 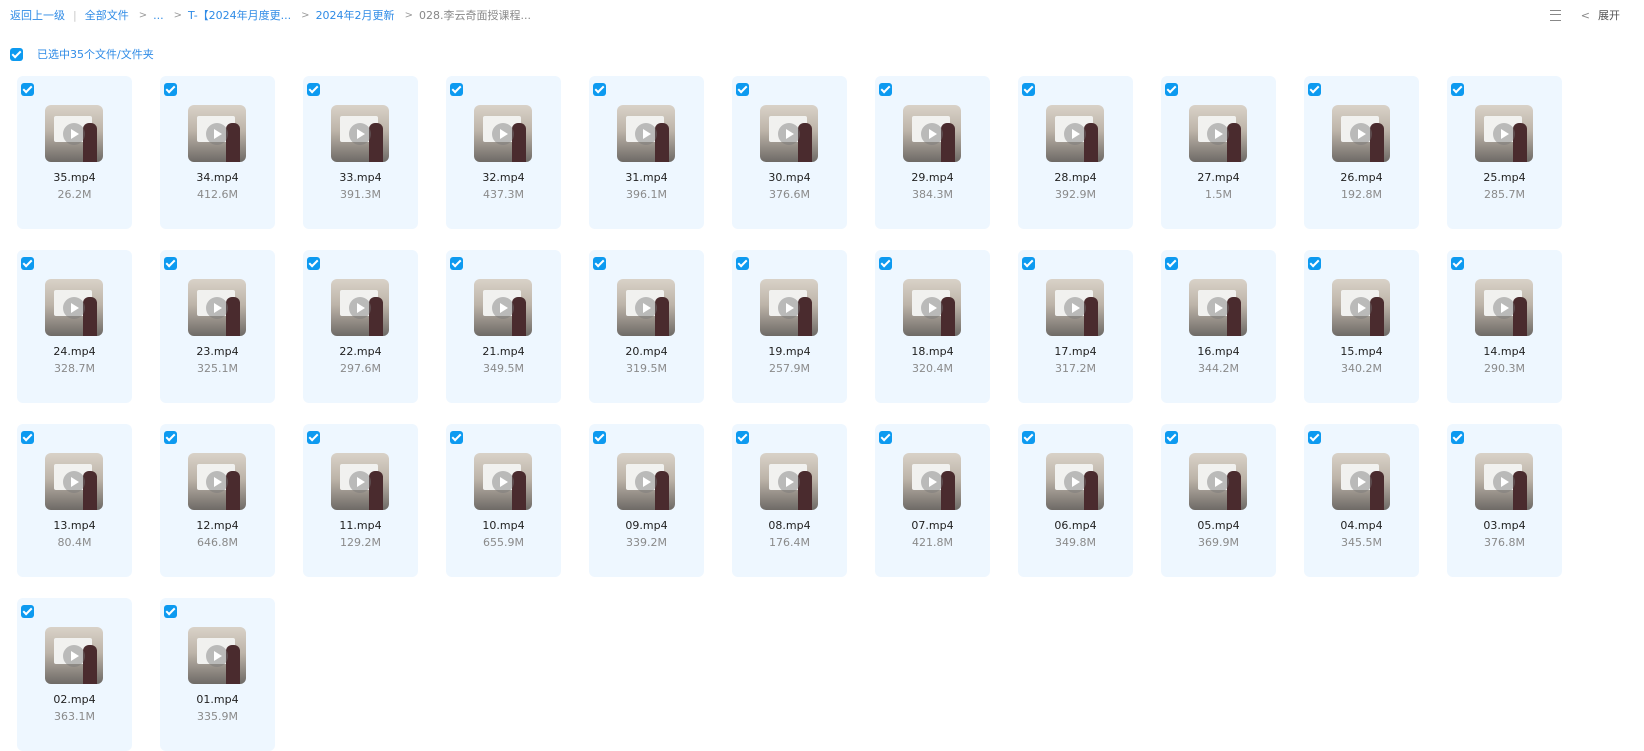 I want to click on file-card: 32.mp4 437.3M, so click(x=503, y=152).